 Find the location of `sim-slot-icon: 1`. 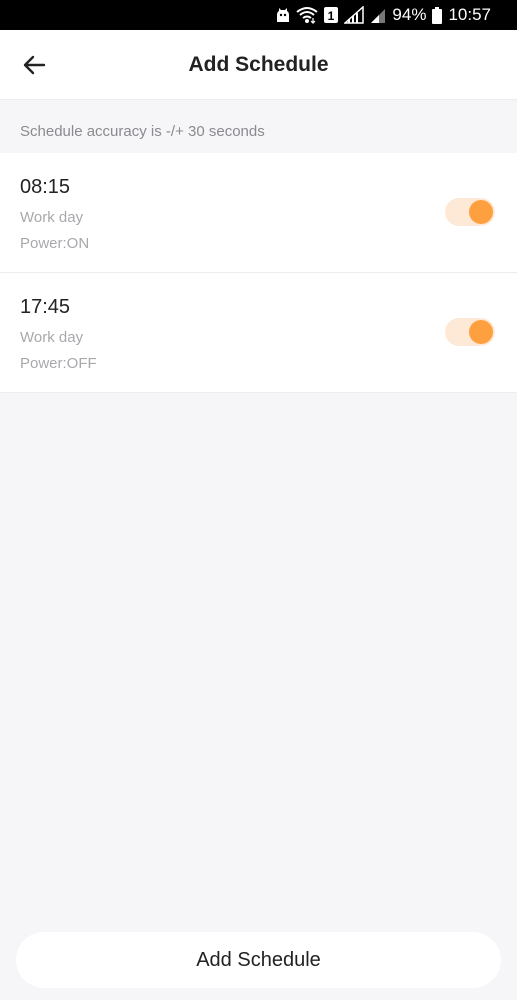

sim-slot-icon: 1 is located at coordinates (331, 15).